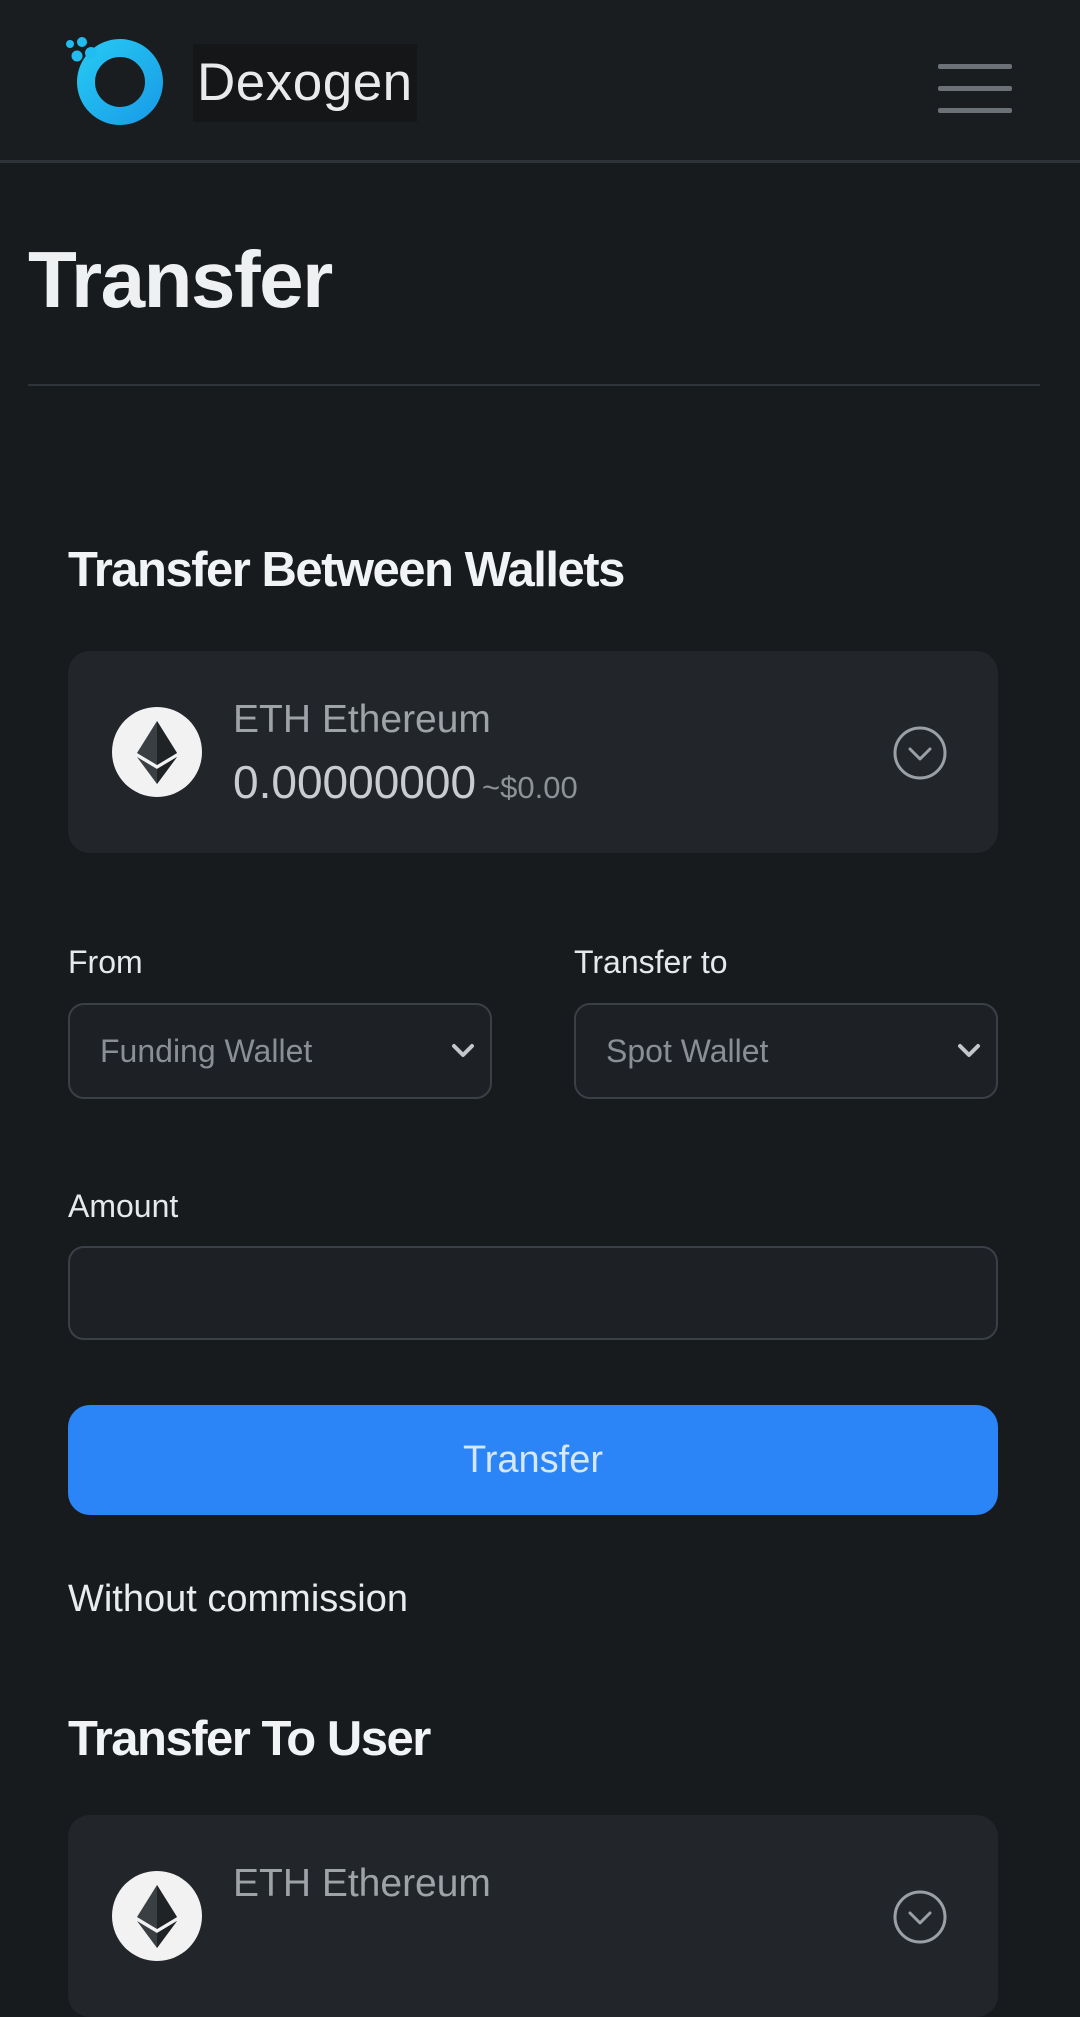 The height and width of the screenshot is (2017, 1080). I want to click on from-wallet-select: Funding Wallet, so click(280, 1051).